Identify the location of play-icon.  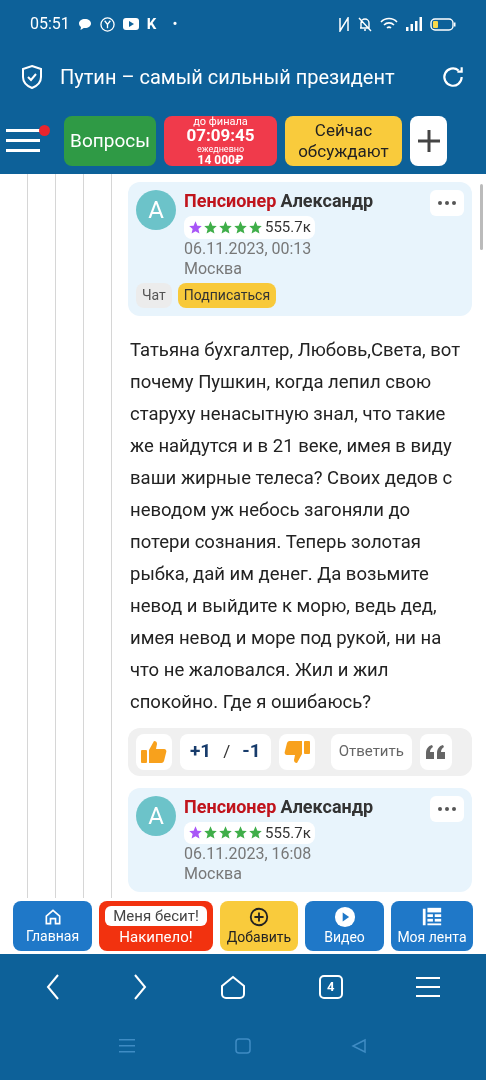
(344, 917).